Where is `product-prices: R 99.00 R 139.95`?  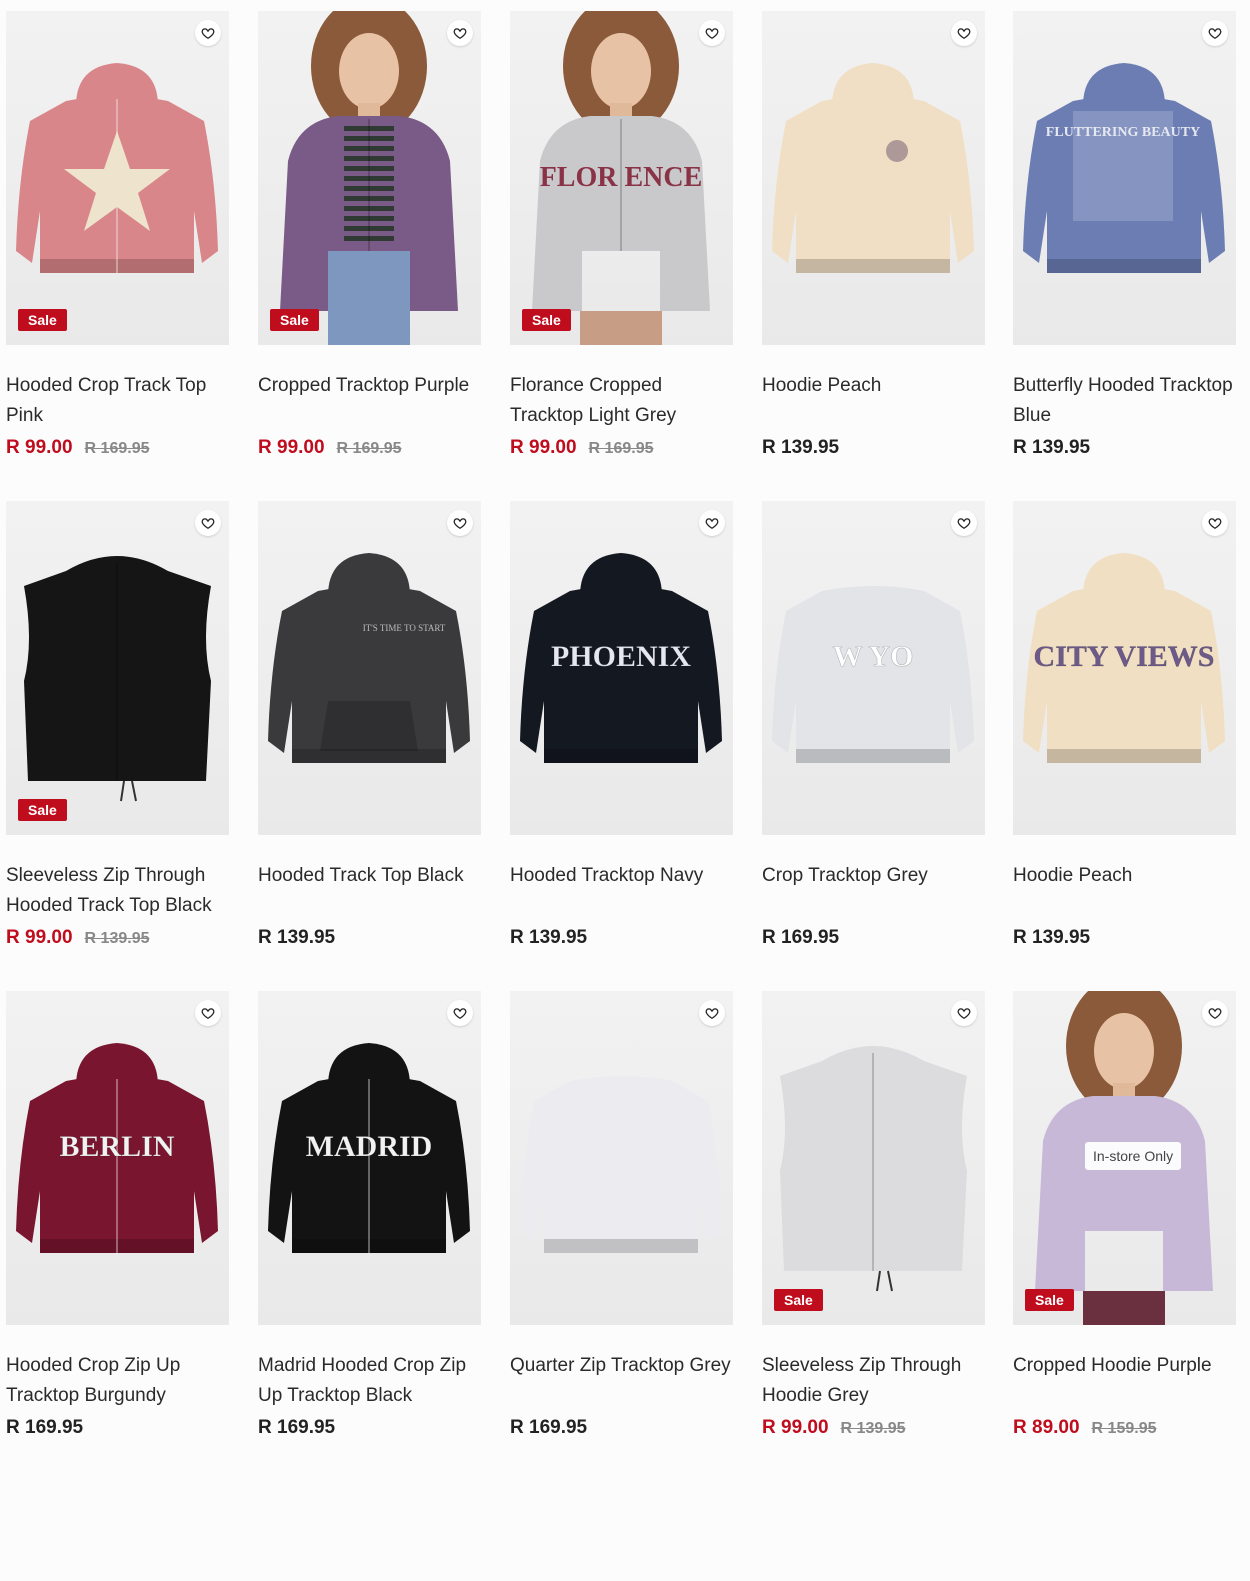 product-prices: R 99.00 R 139.95 is located at coordinates (873, 1429).